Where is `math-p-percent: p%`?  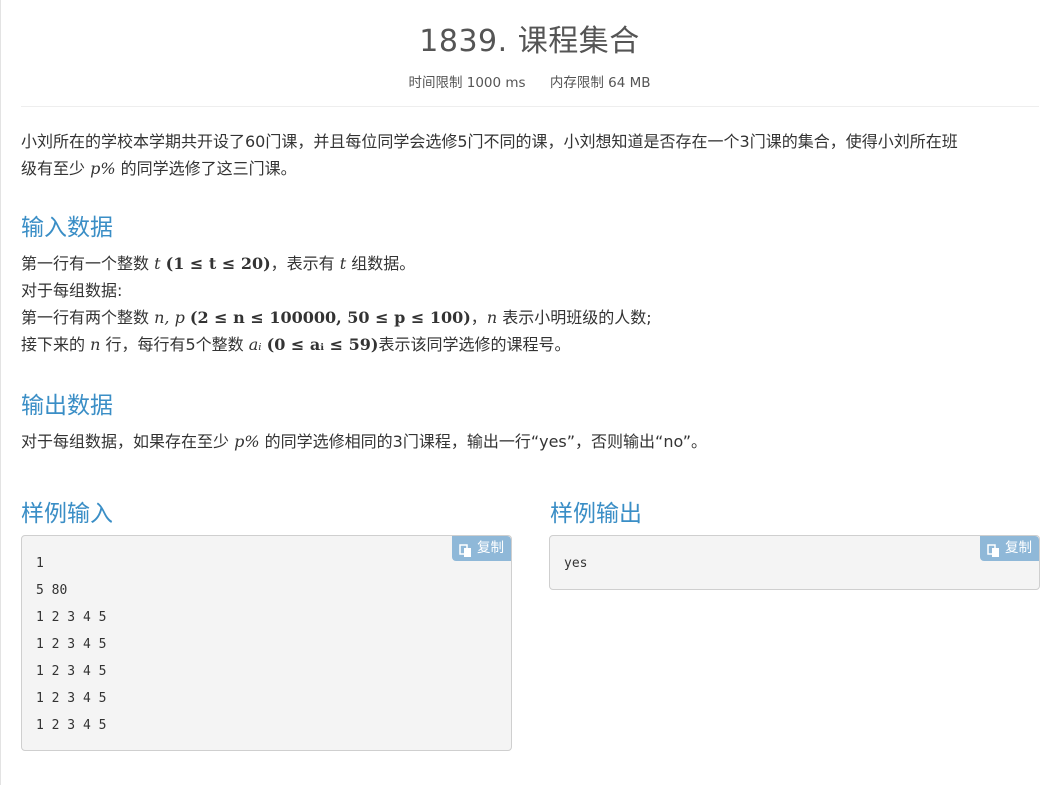
math-p-percent: p% is located at coordinates (103, 168).